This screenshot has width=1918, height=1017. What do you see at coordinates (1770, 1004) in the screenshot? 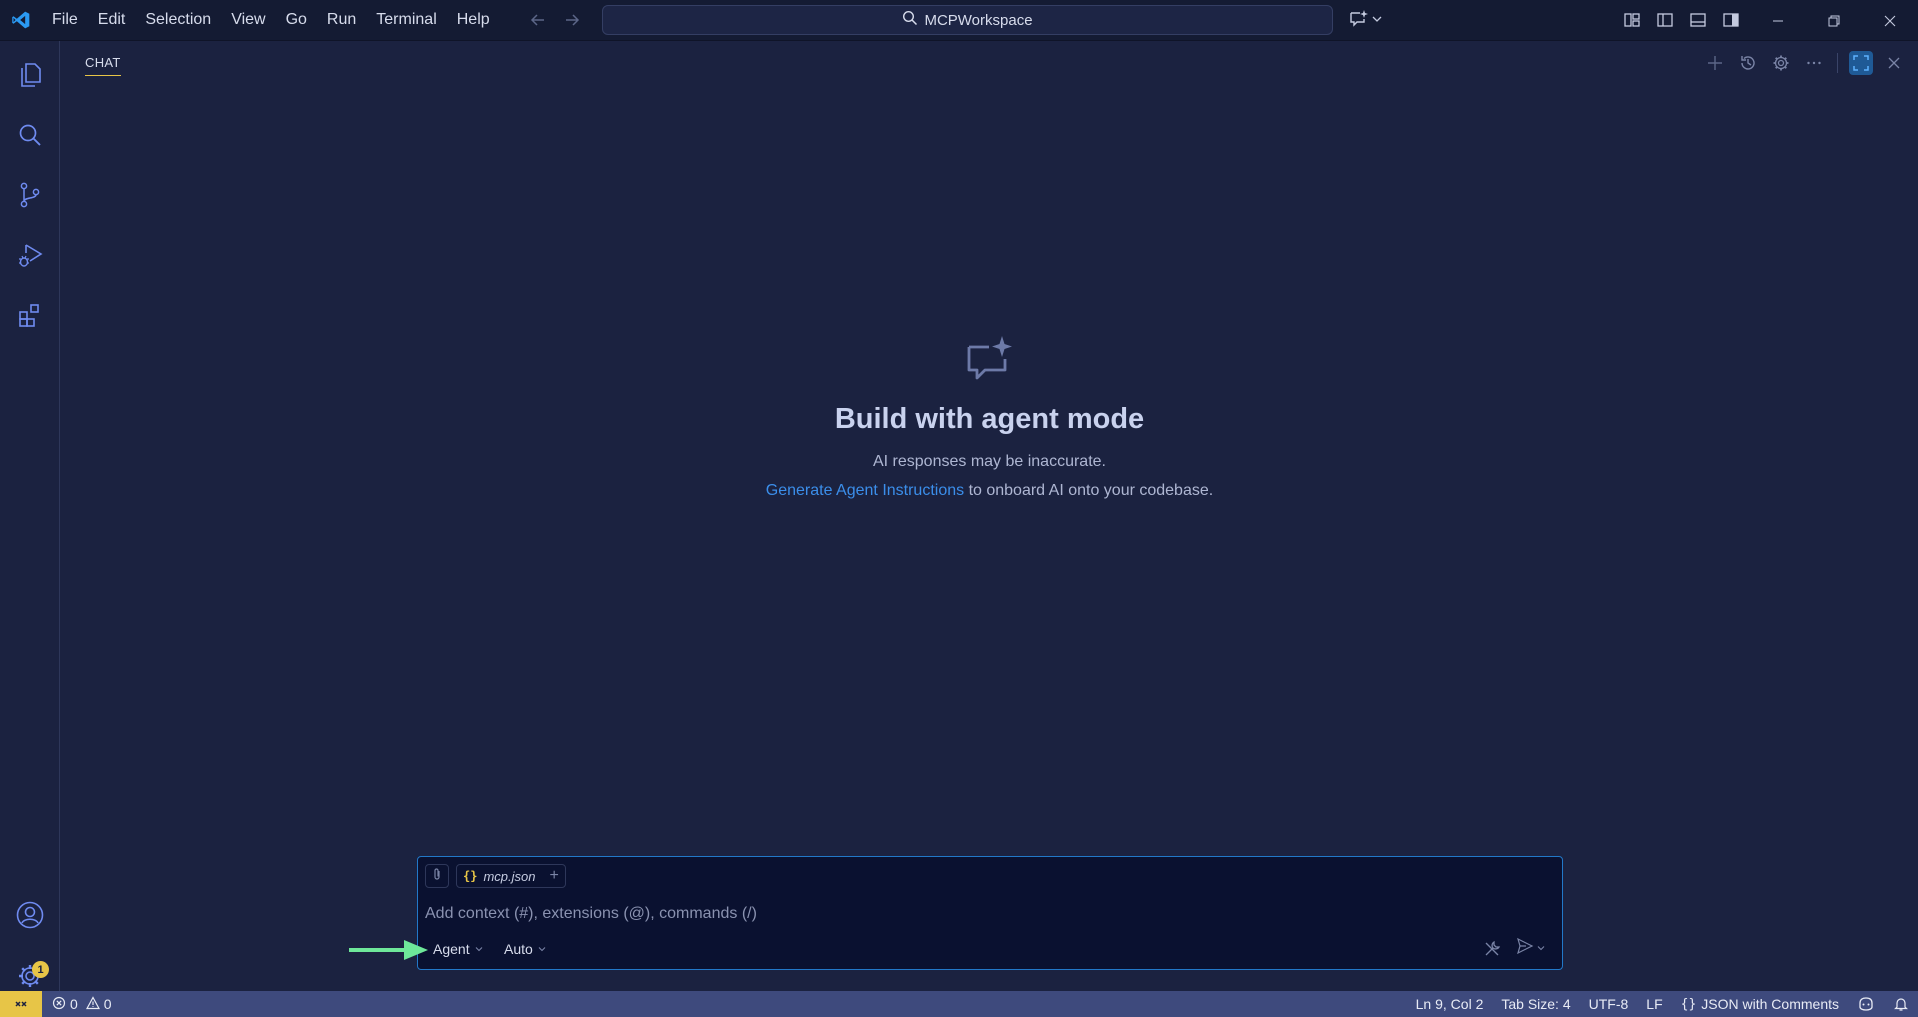
I see `language-label: JSON with Comments` at bounding box center [1770, 1004].